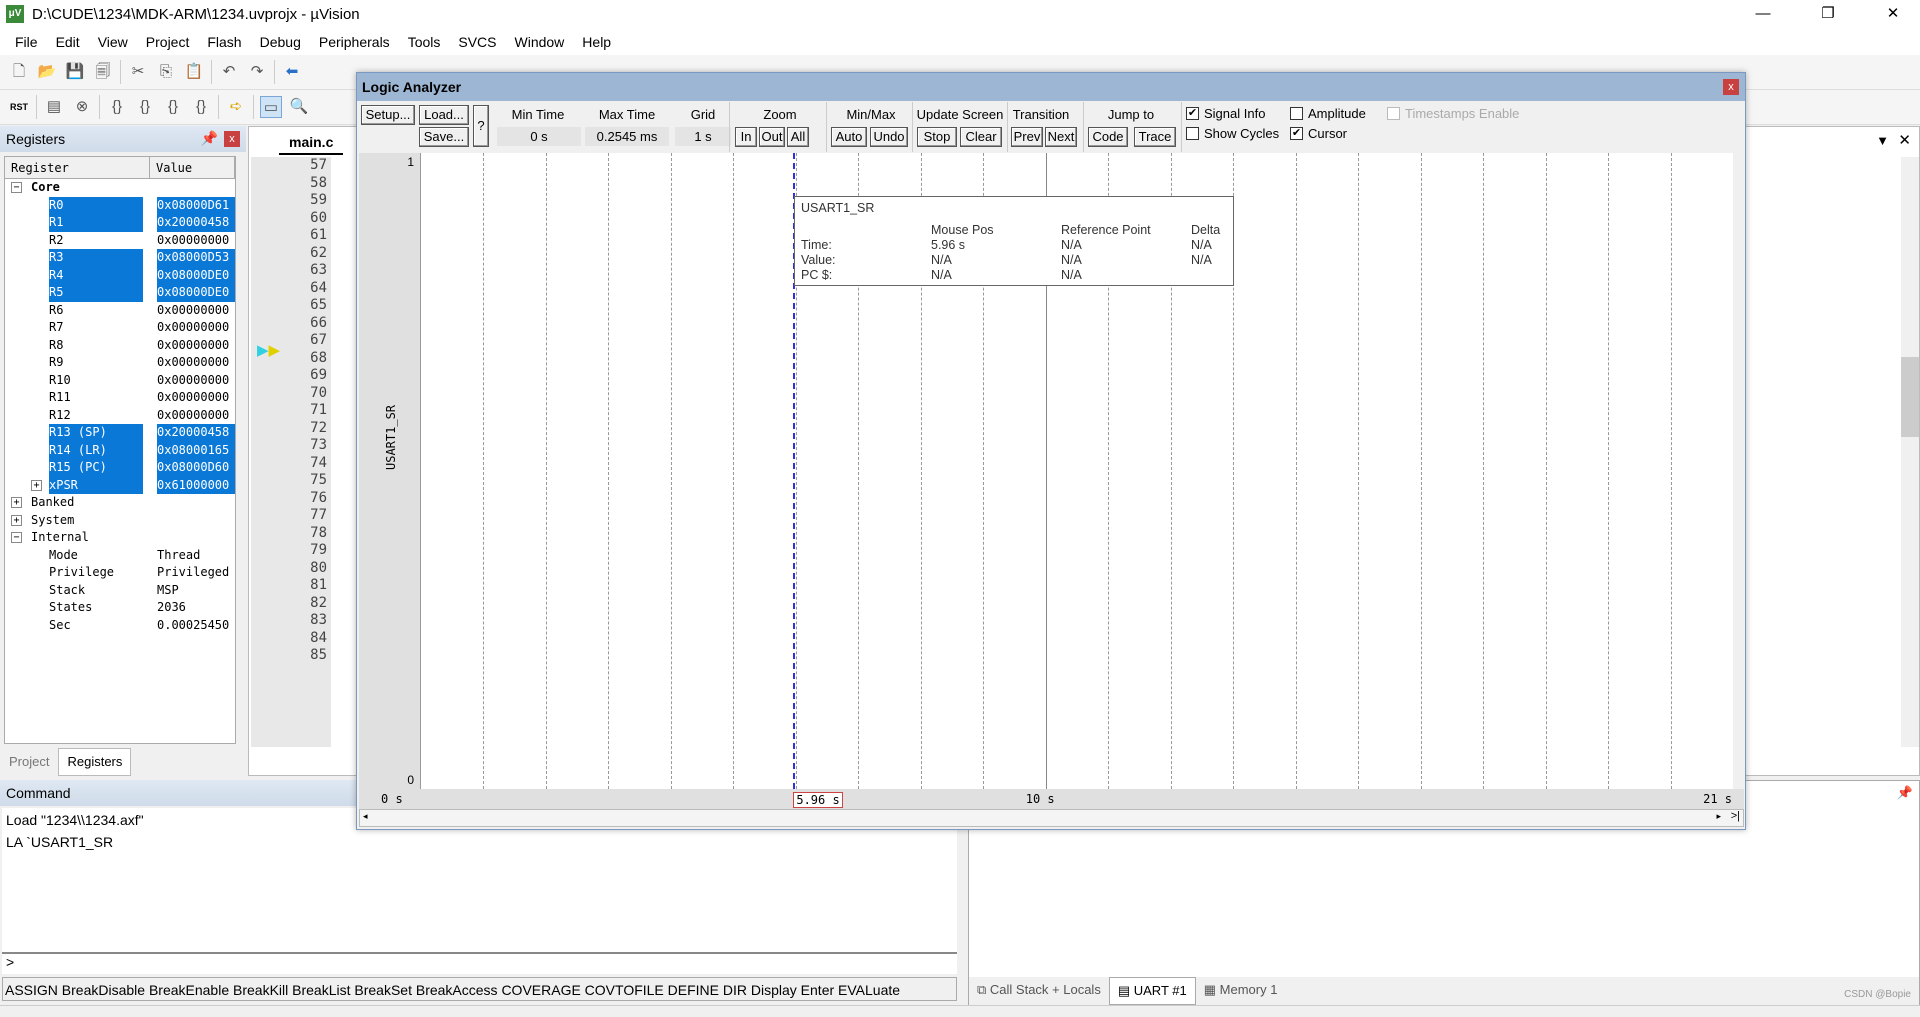 Image resolution: width=1920 pixels, height=1017 pixels. Describe the element at coordinates (103, 72) in the screenshot. I see `save-all-icon: 🗐` at that location.